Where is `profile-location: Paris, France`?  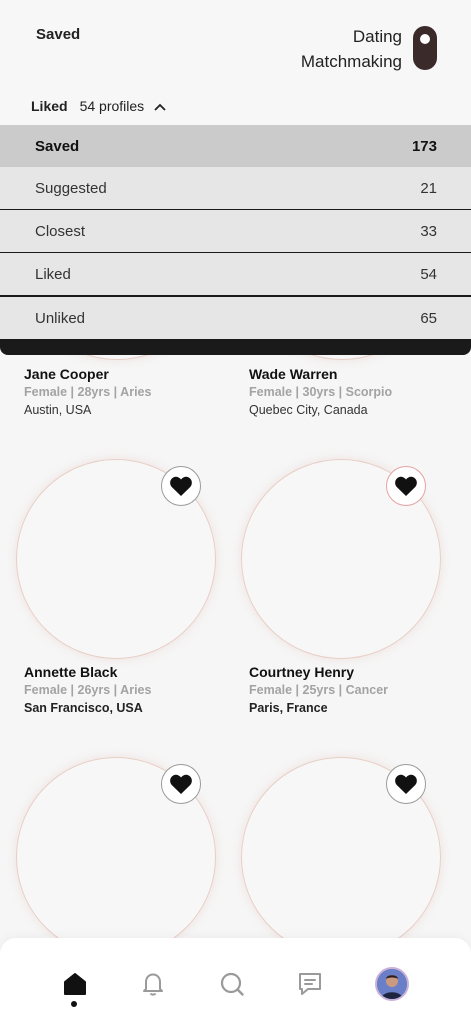
profile-location: Paris, France is located at coordinates (288, 708).